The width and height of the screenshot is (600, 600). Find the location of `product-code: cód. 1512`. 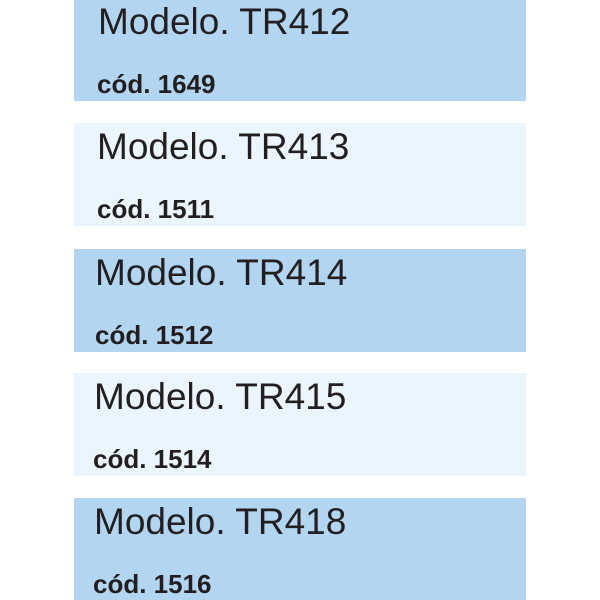

product-code: cód. 1512 is located at coordinates (154, 335).